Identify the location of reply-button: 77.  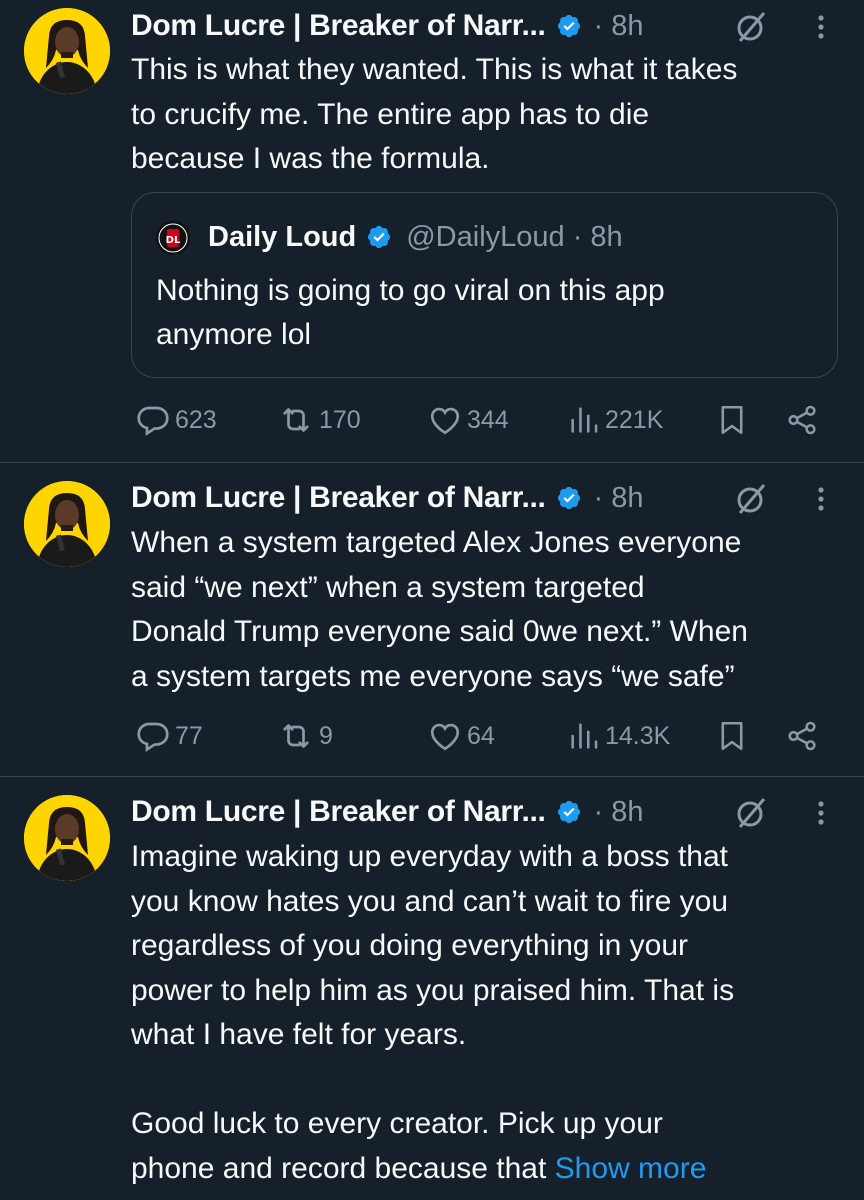
(169, 736).